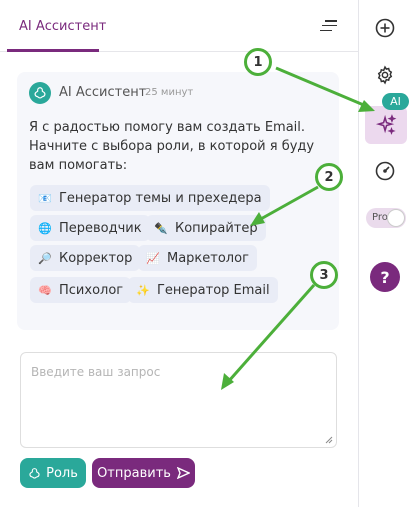  What do you see at coordinates (329, 177) in the screenshot?
I see `annotation-marker-2: 2` at bounding box center [329, 177].